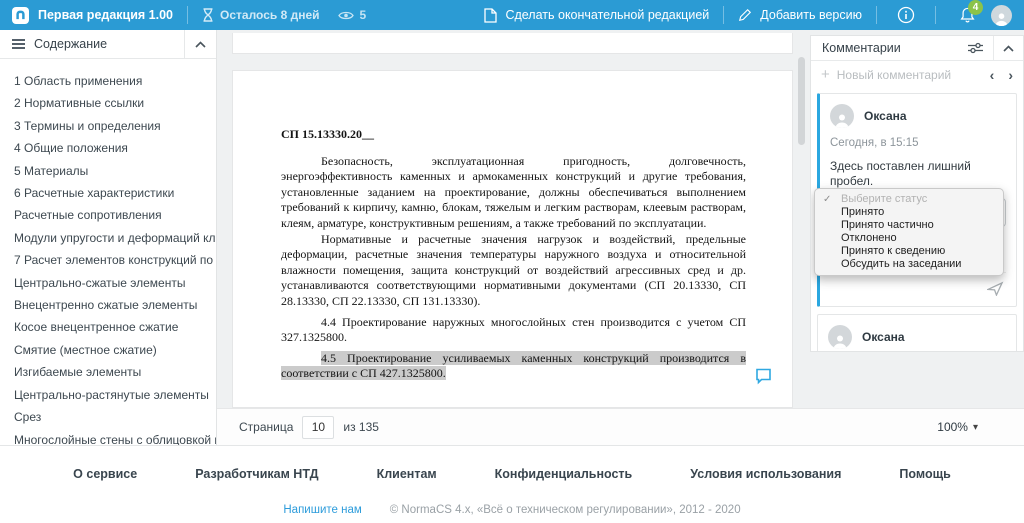 This screenshot has width=1024, height=523. What do you see at coordinates (361, 427) in the screenshot?
I see `page-total-label: из 135` at bounding box center [361, 427].